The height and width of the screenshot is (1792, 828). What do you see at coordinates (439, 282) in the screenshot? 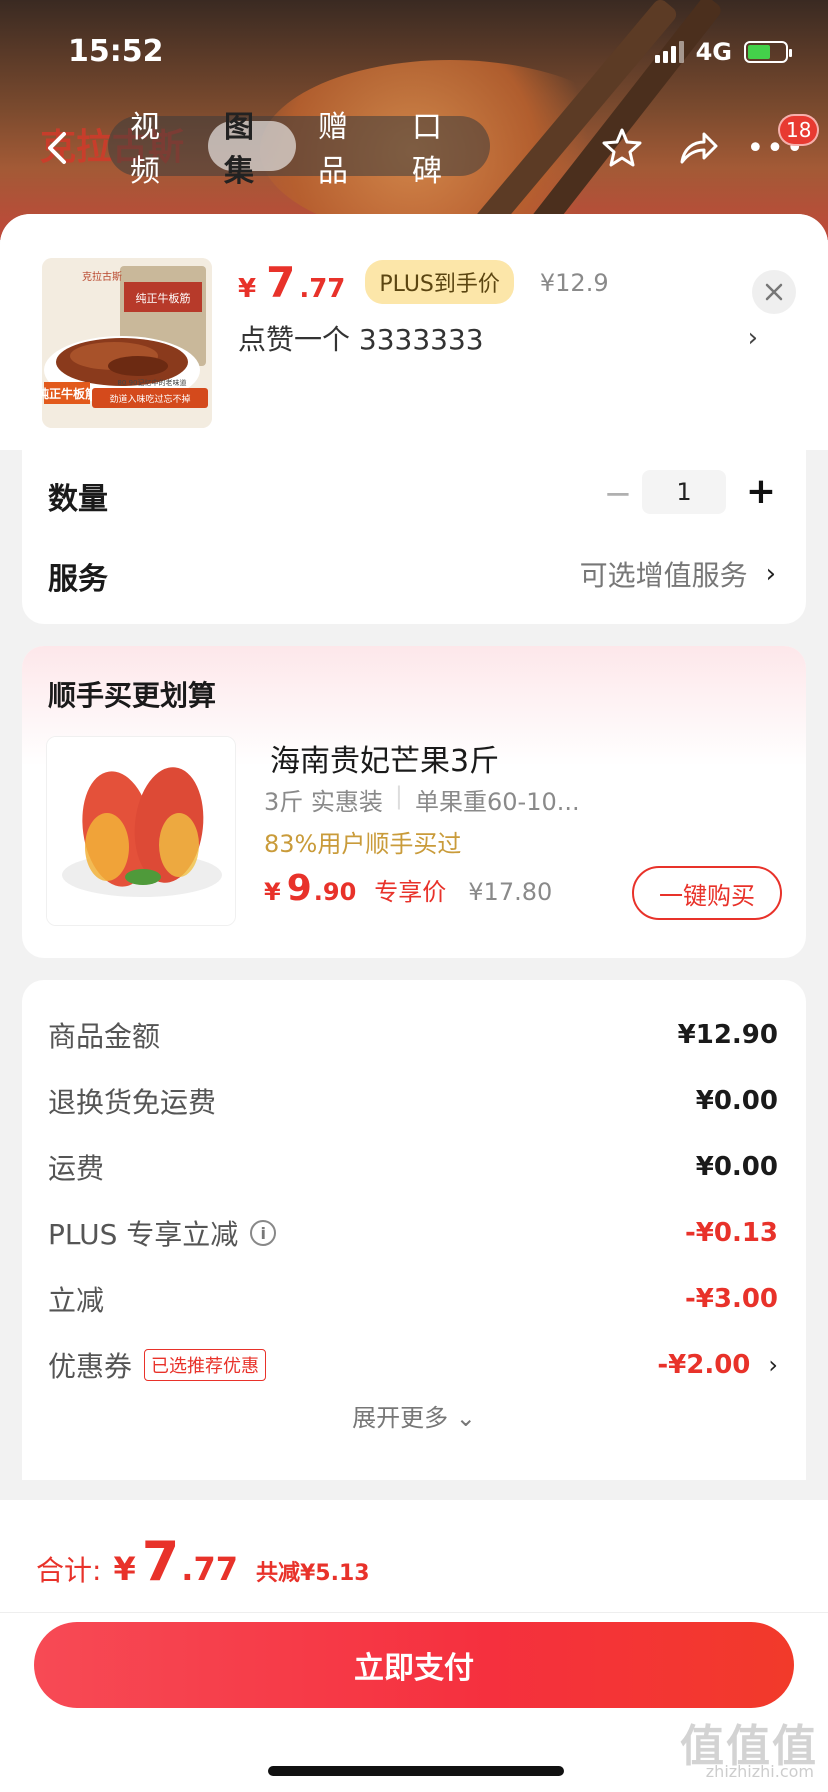
I see `plus-price-badge: PLUS到手价` at bounding box center [439, 282].